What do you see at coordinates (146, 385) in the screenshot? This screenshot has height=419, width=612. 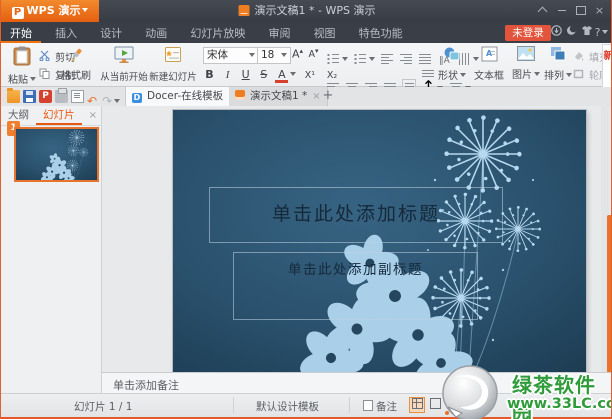 I see `notes-placeholder: 单击添加备注` at bounding box center [146, 385].